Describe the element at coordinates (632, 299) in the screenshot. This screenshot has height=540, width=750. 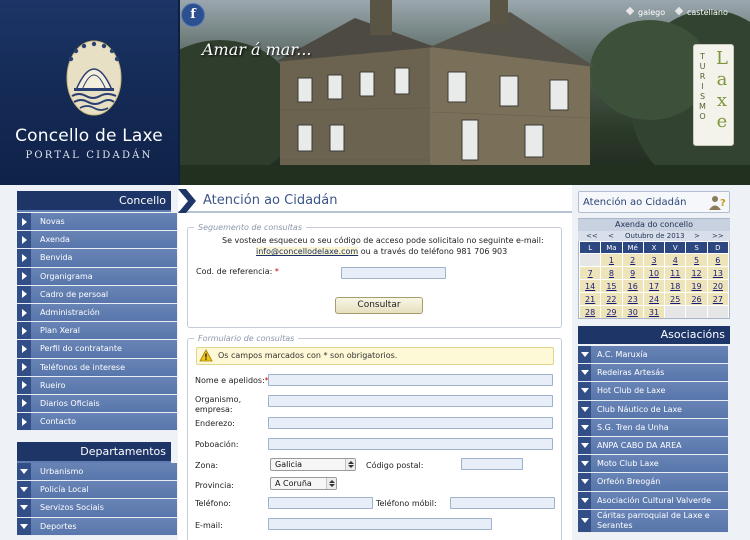
I see `calendar-day: 23` at that location.